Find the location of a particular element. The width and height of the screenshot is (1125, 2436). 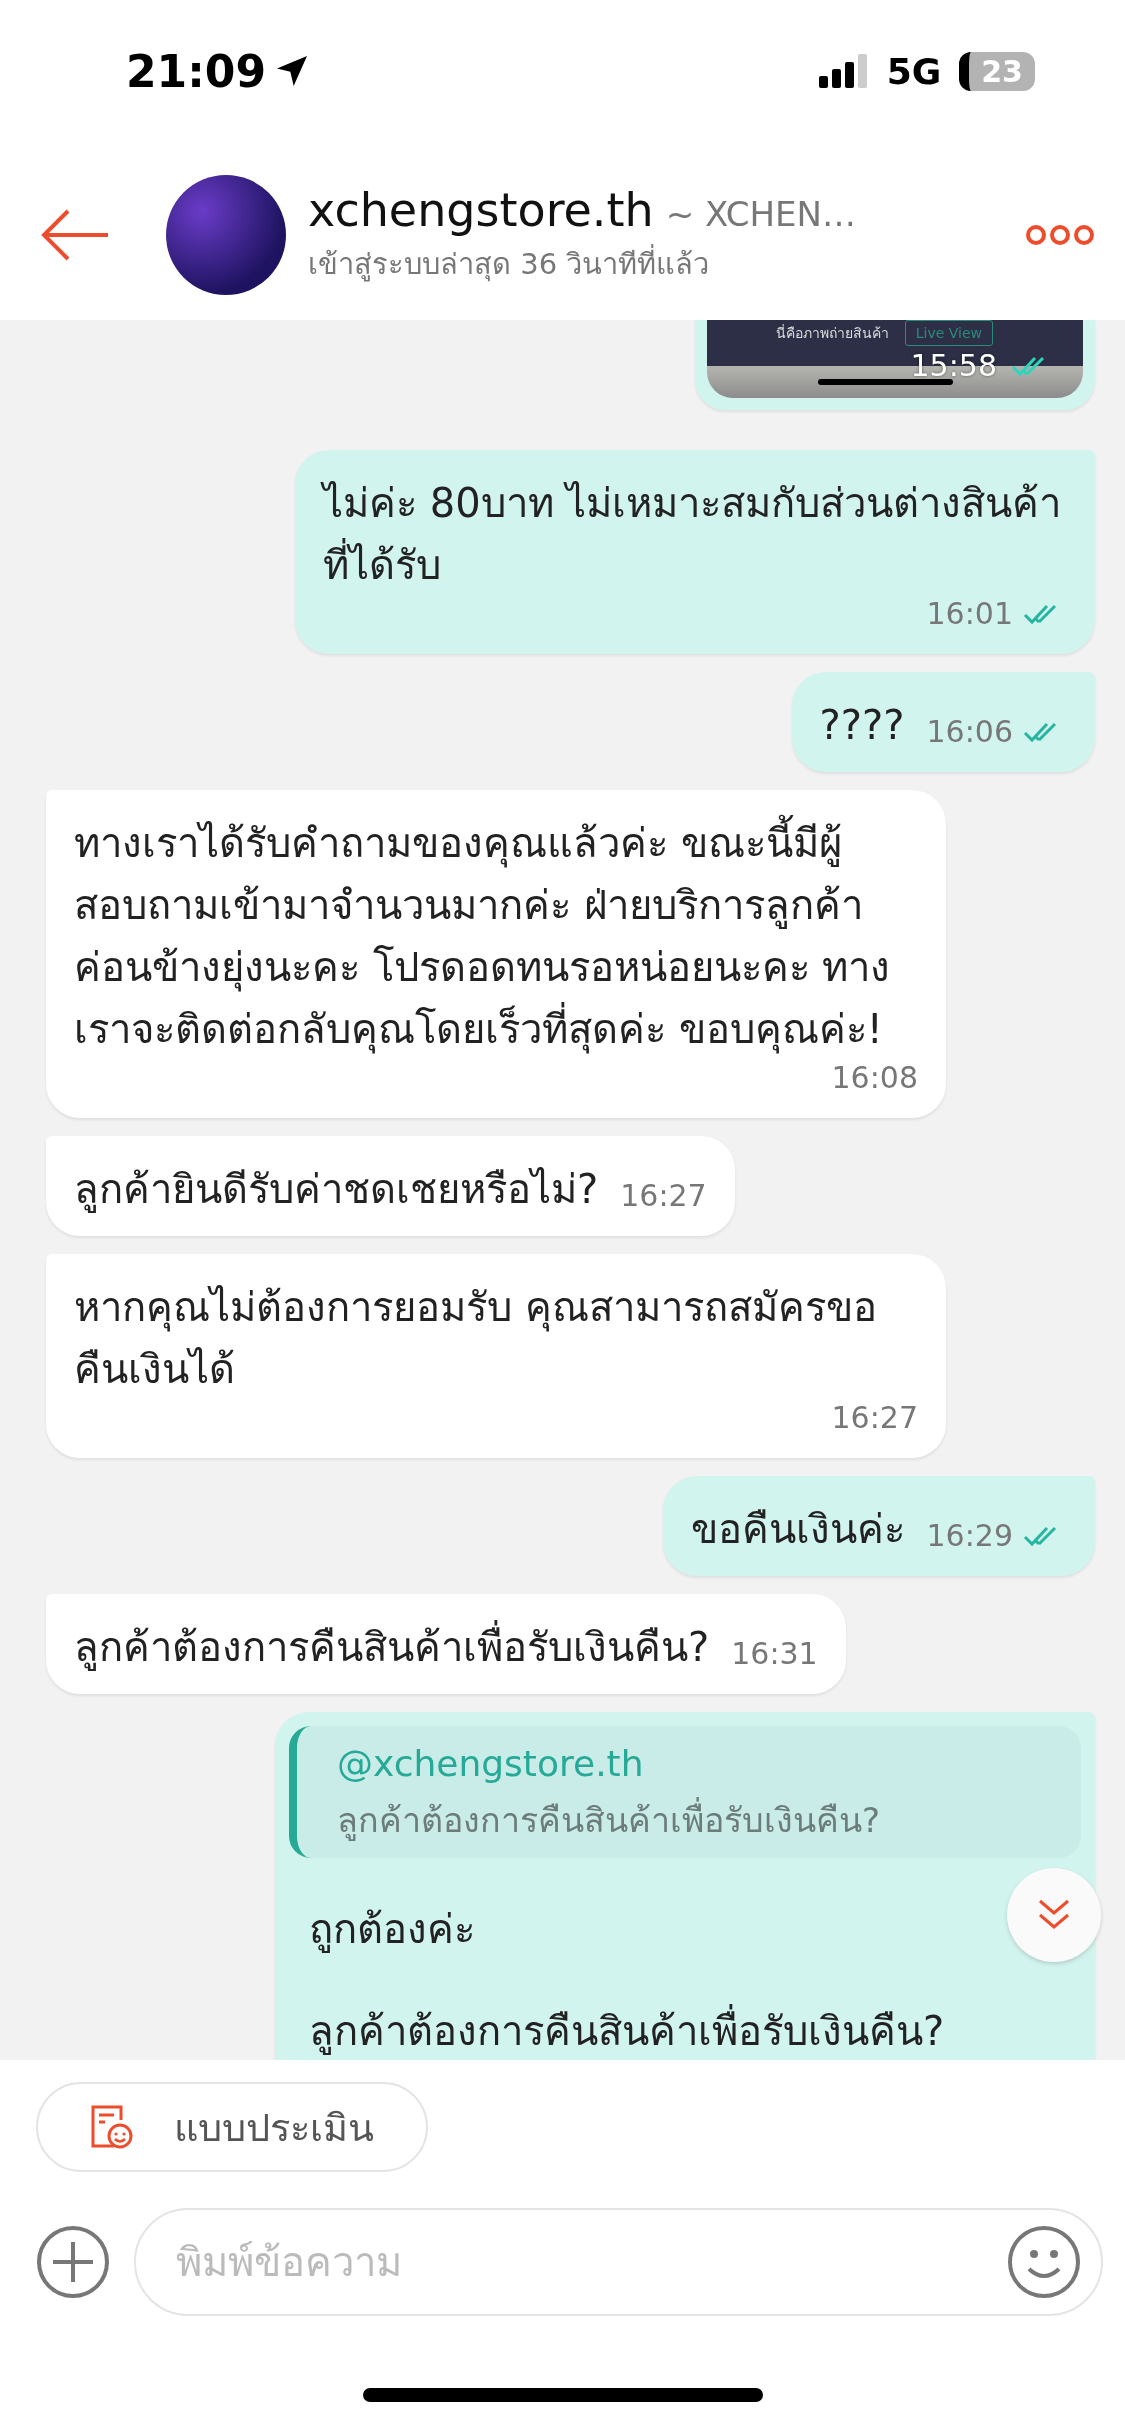

message-composer: พิมพ์ข้อความ is located at coordinates (618, 2262).